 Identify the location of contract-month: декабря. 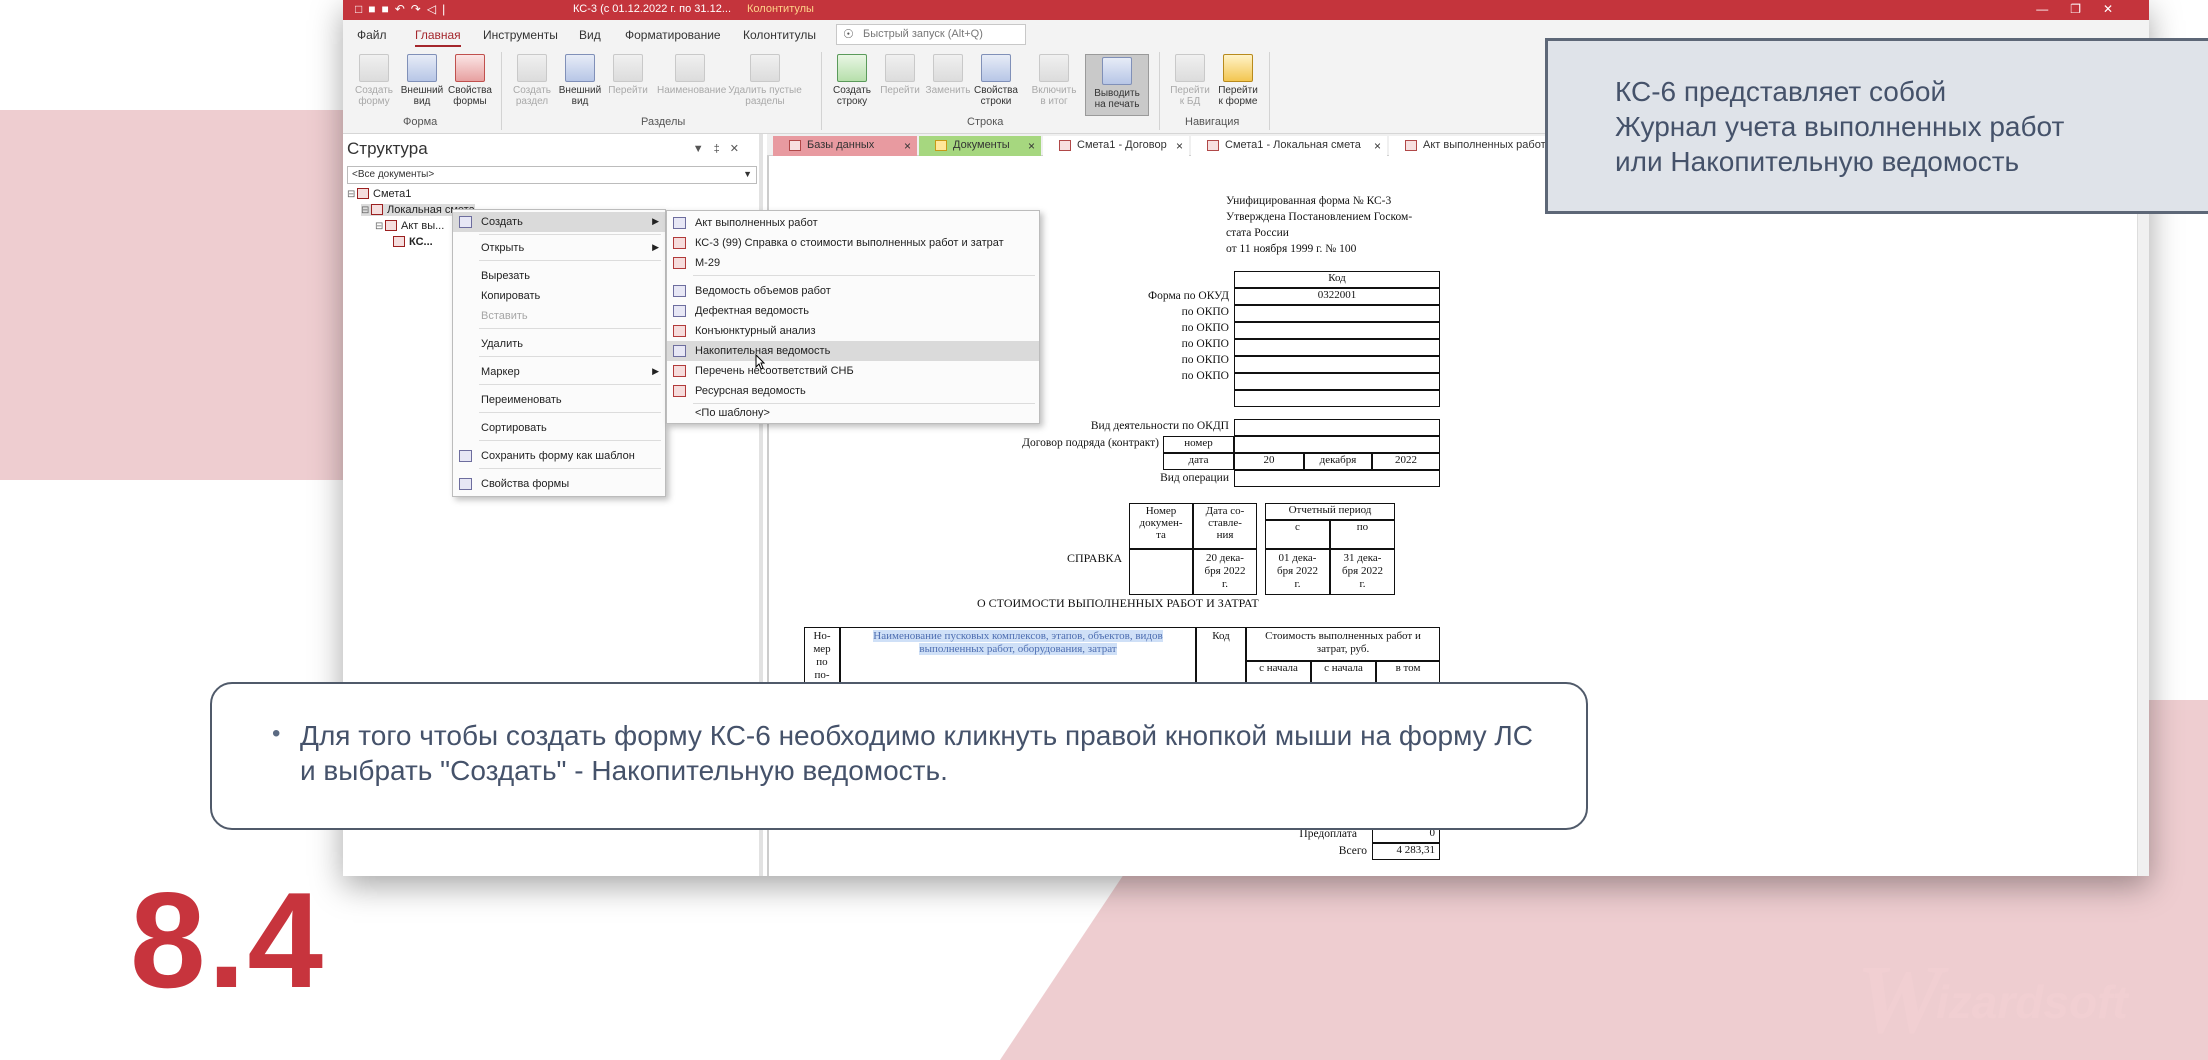
(1338, 461).